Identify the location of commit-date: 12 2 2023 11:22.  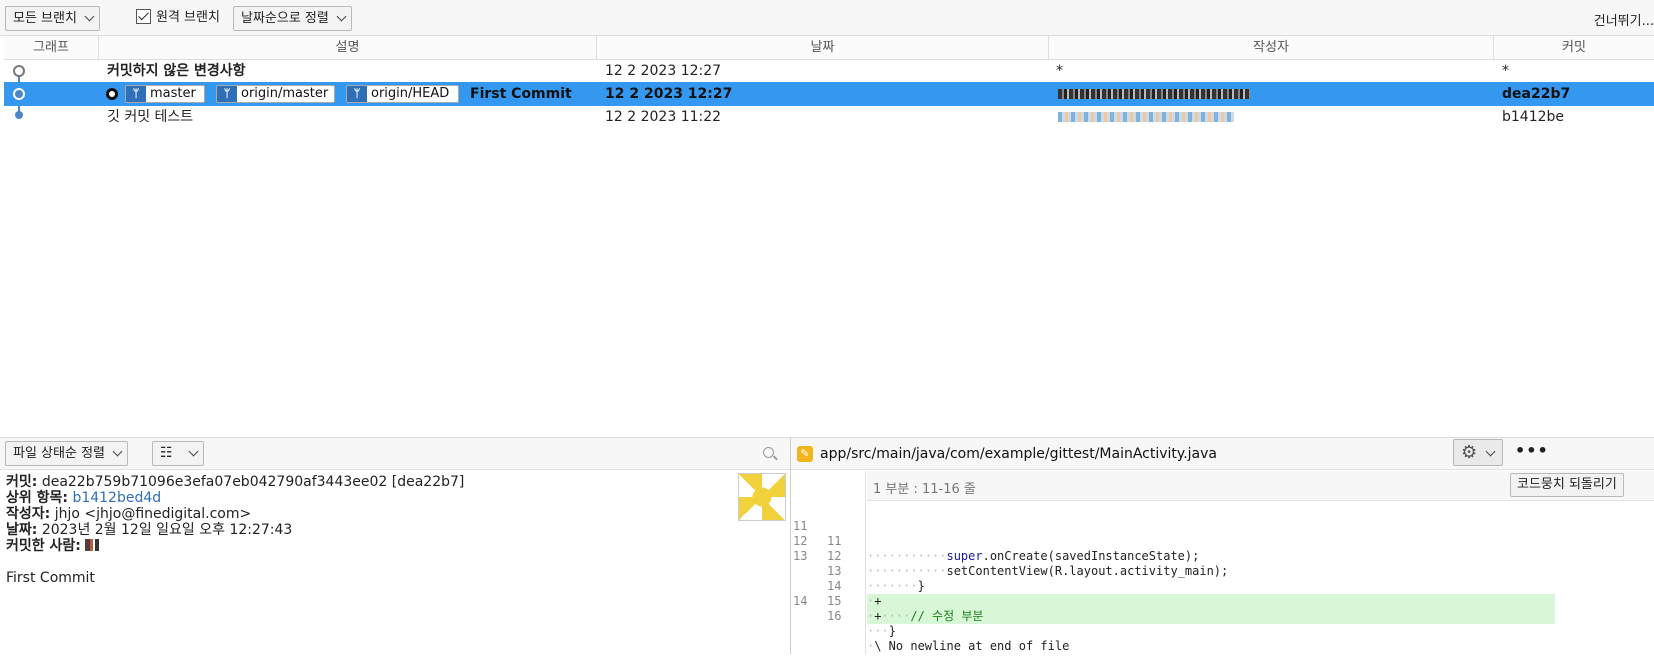
(663, 117).